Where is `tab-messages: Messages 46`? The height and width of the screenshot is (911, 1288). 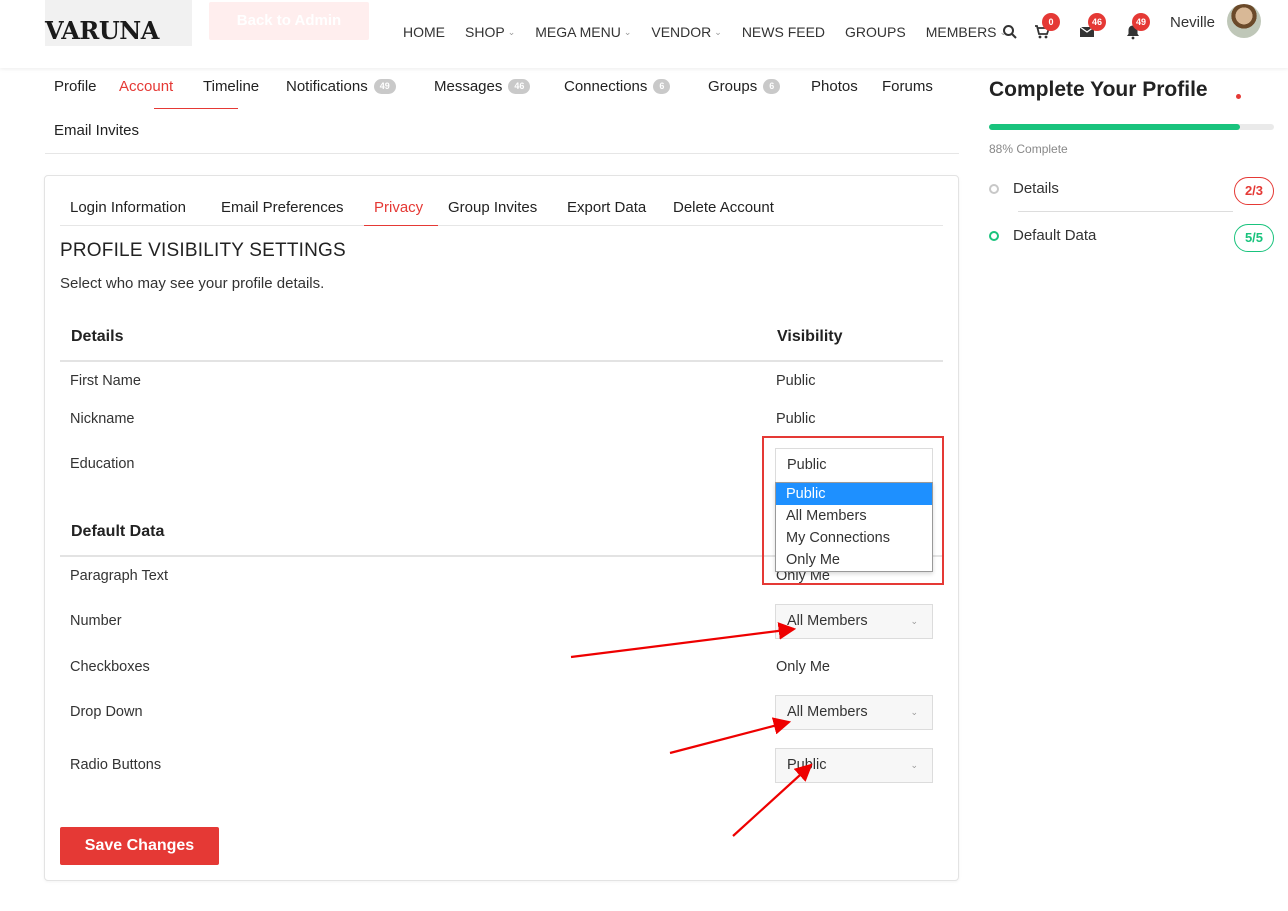 tab-messages: Messages 46 is located at coordinates (482, 86).